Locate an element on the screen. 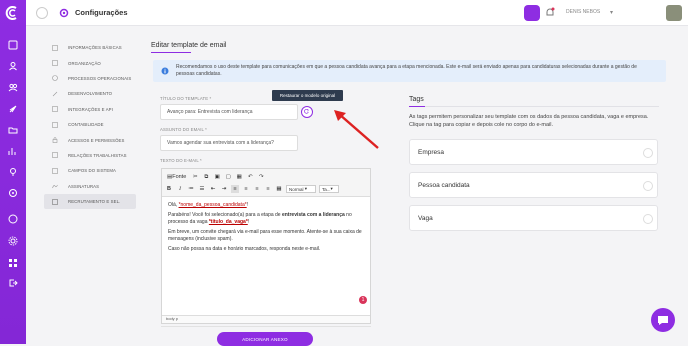  sidebar-item-processes: PROCESSOS OPERACIONAIS is located at coordinates (90, 78).